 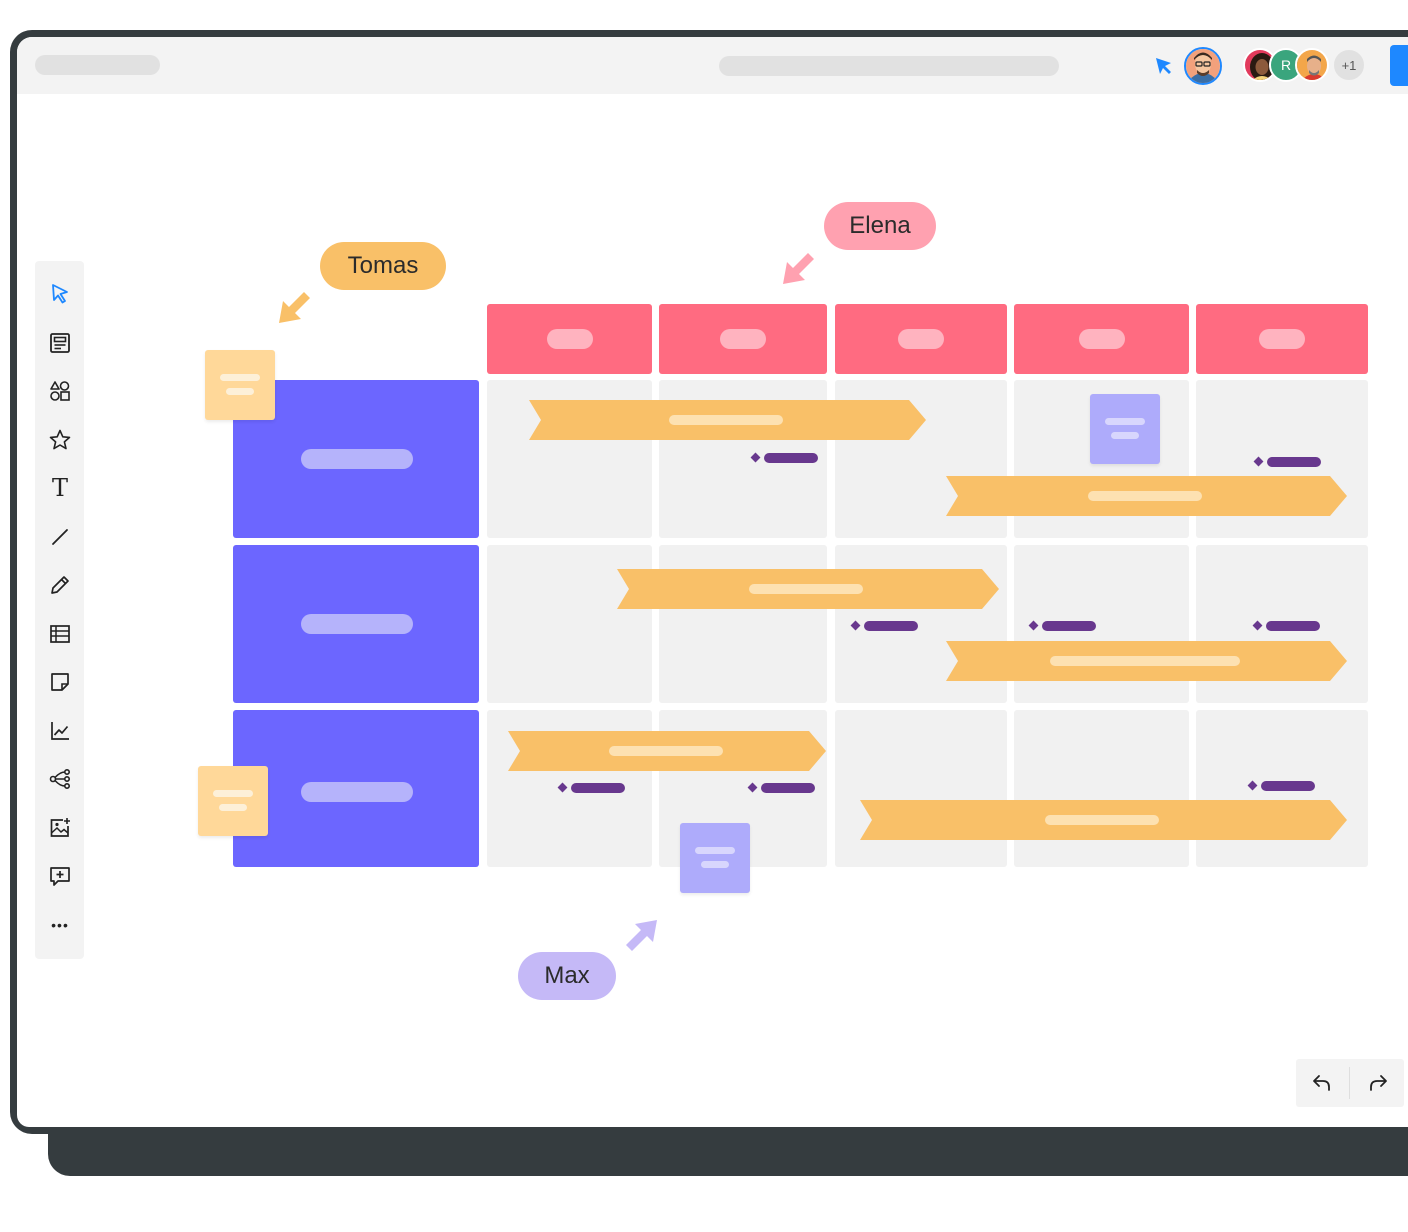 I want to click on undo-icon, so click(x=1322, y=1083).